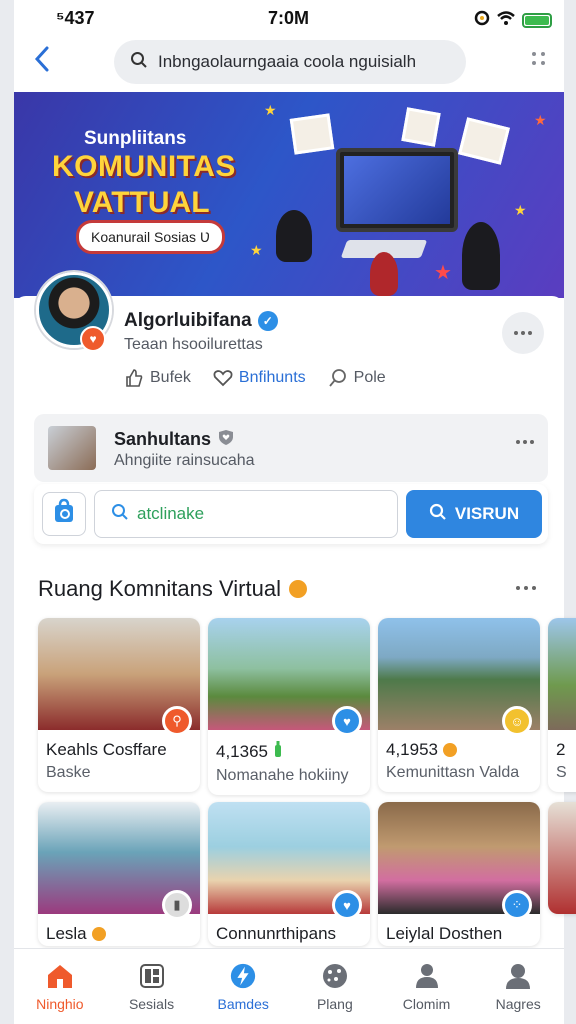 This screenshot has height=1024, width=576. Describe the element at coordinates (523, 333) in the screenshot. I see `more-options-button` at that location.